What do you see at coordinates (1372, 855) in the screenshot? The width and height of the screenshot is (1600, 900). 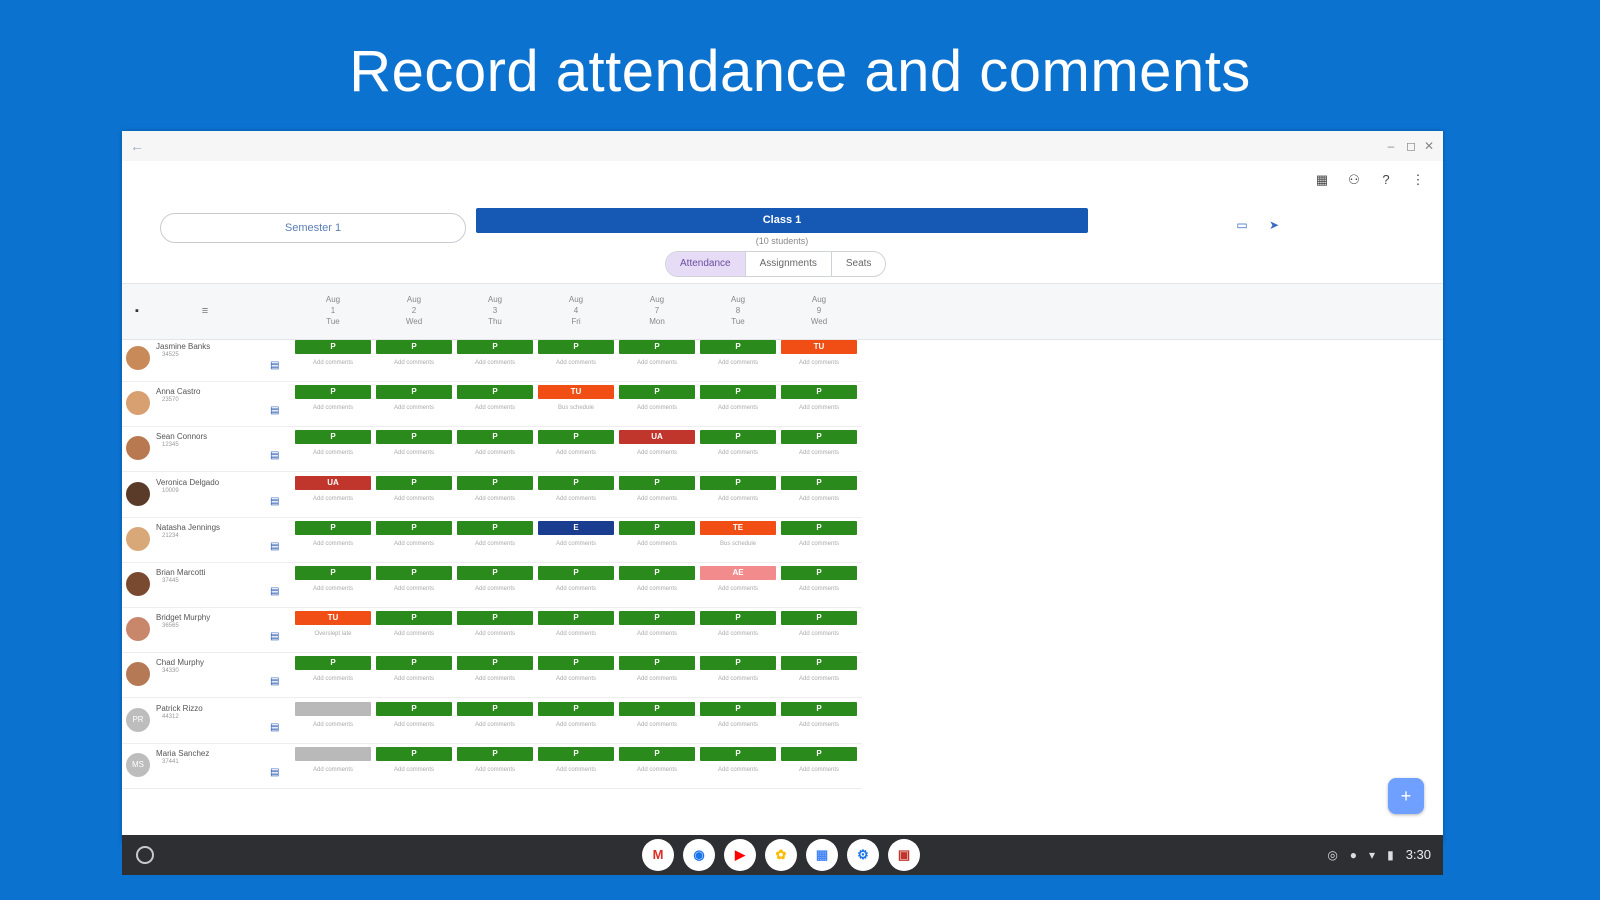 I see `wifi-icon: ▾` at bounding box center [1372, 855].